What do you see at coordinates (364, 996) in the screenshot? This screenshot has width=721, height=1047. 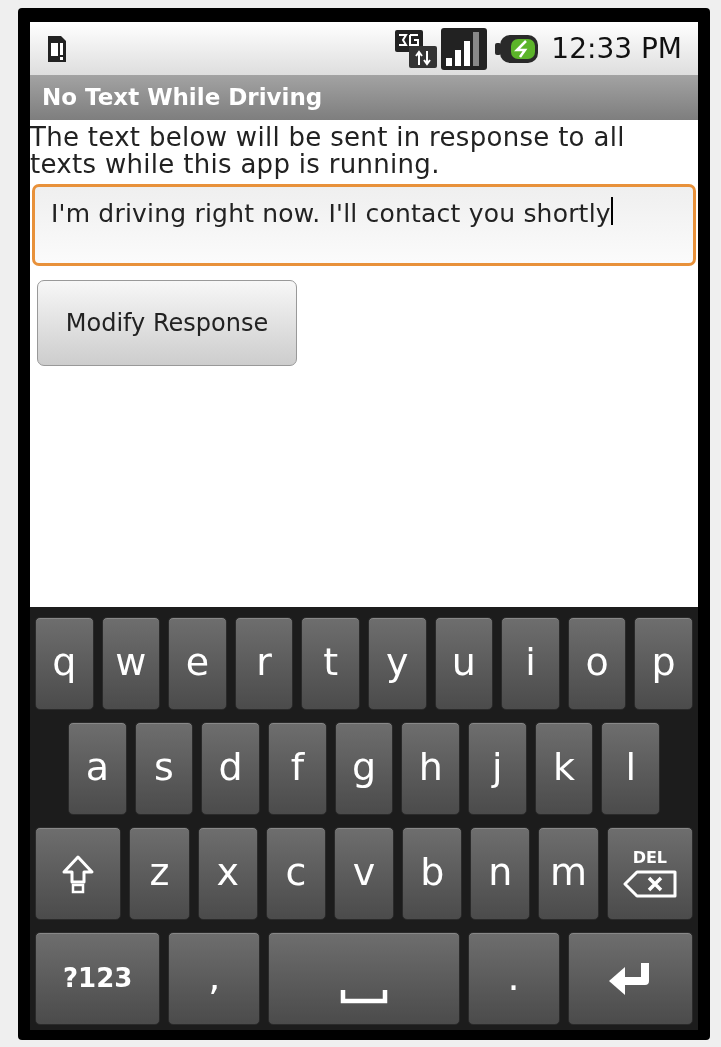 I see `space-icon` at bounding box center [364, 996].